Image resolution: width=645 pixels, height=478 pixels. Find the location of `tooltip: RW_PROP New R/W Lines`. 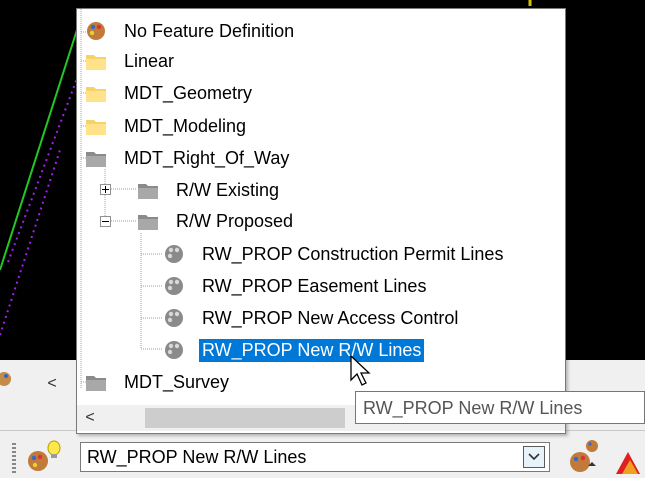

tooltip: RW_PROP New R/W Lines is located at coordinates (500, 407).